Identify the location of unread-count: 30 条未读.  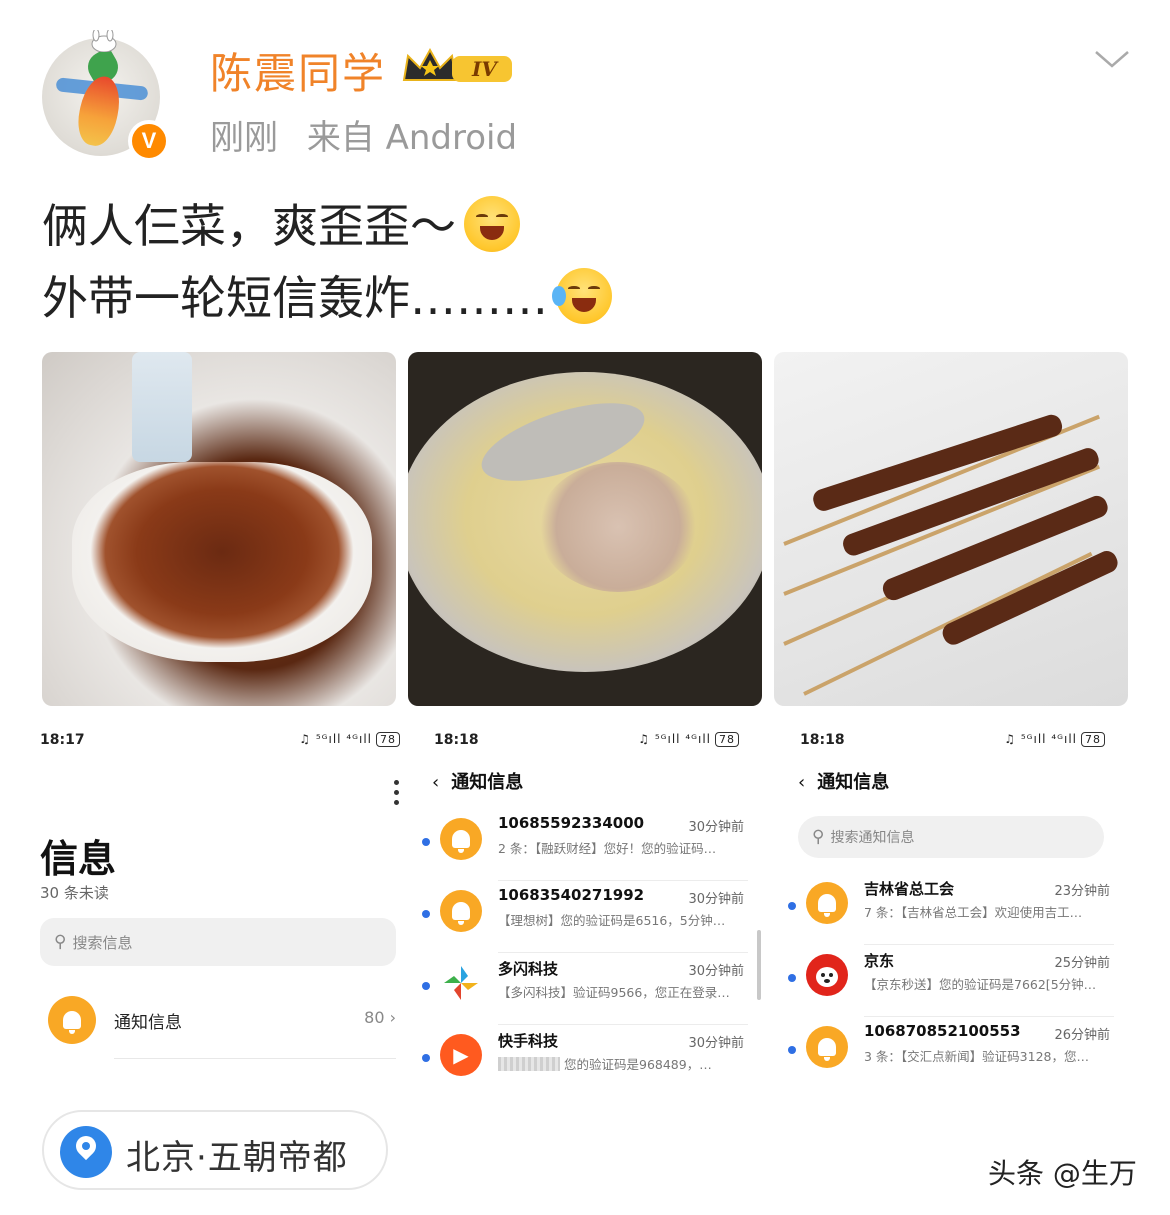
(74, 893).